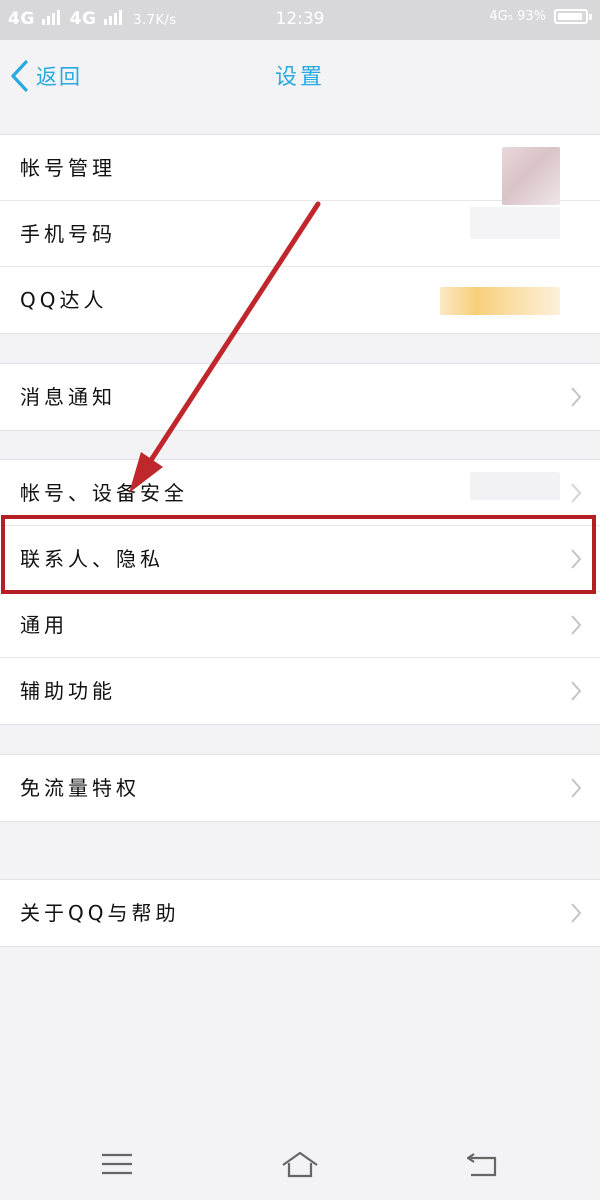 This screenshot has height=1200, width=600. I want to click on row-free-data: 免流量特权, so click(300, 788).